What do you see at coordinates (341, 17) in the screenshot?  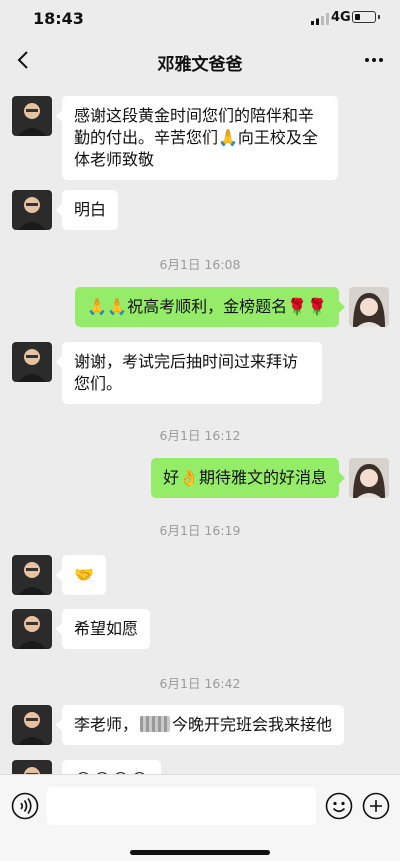 I see `network-label: 4G` at bounding box center [341, 17].